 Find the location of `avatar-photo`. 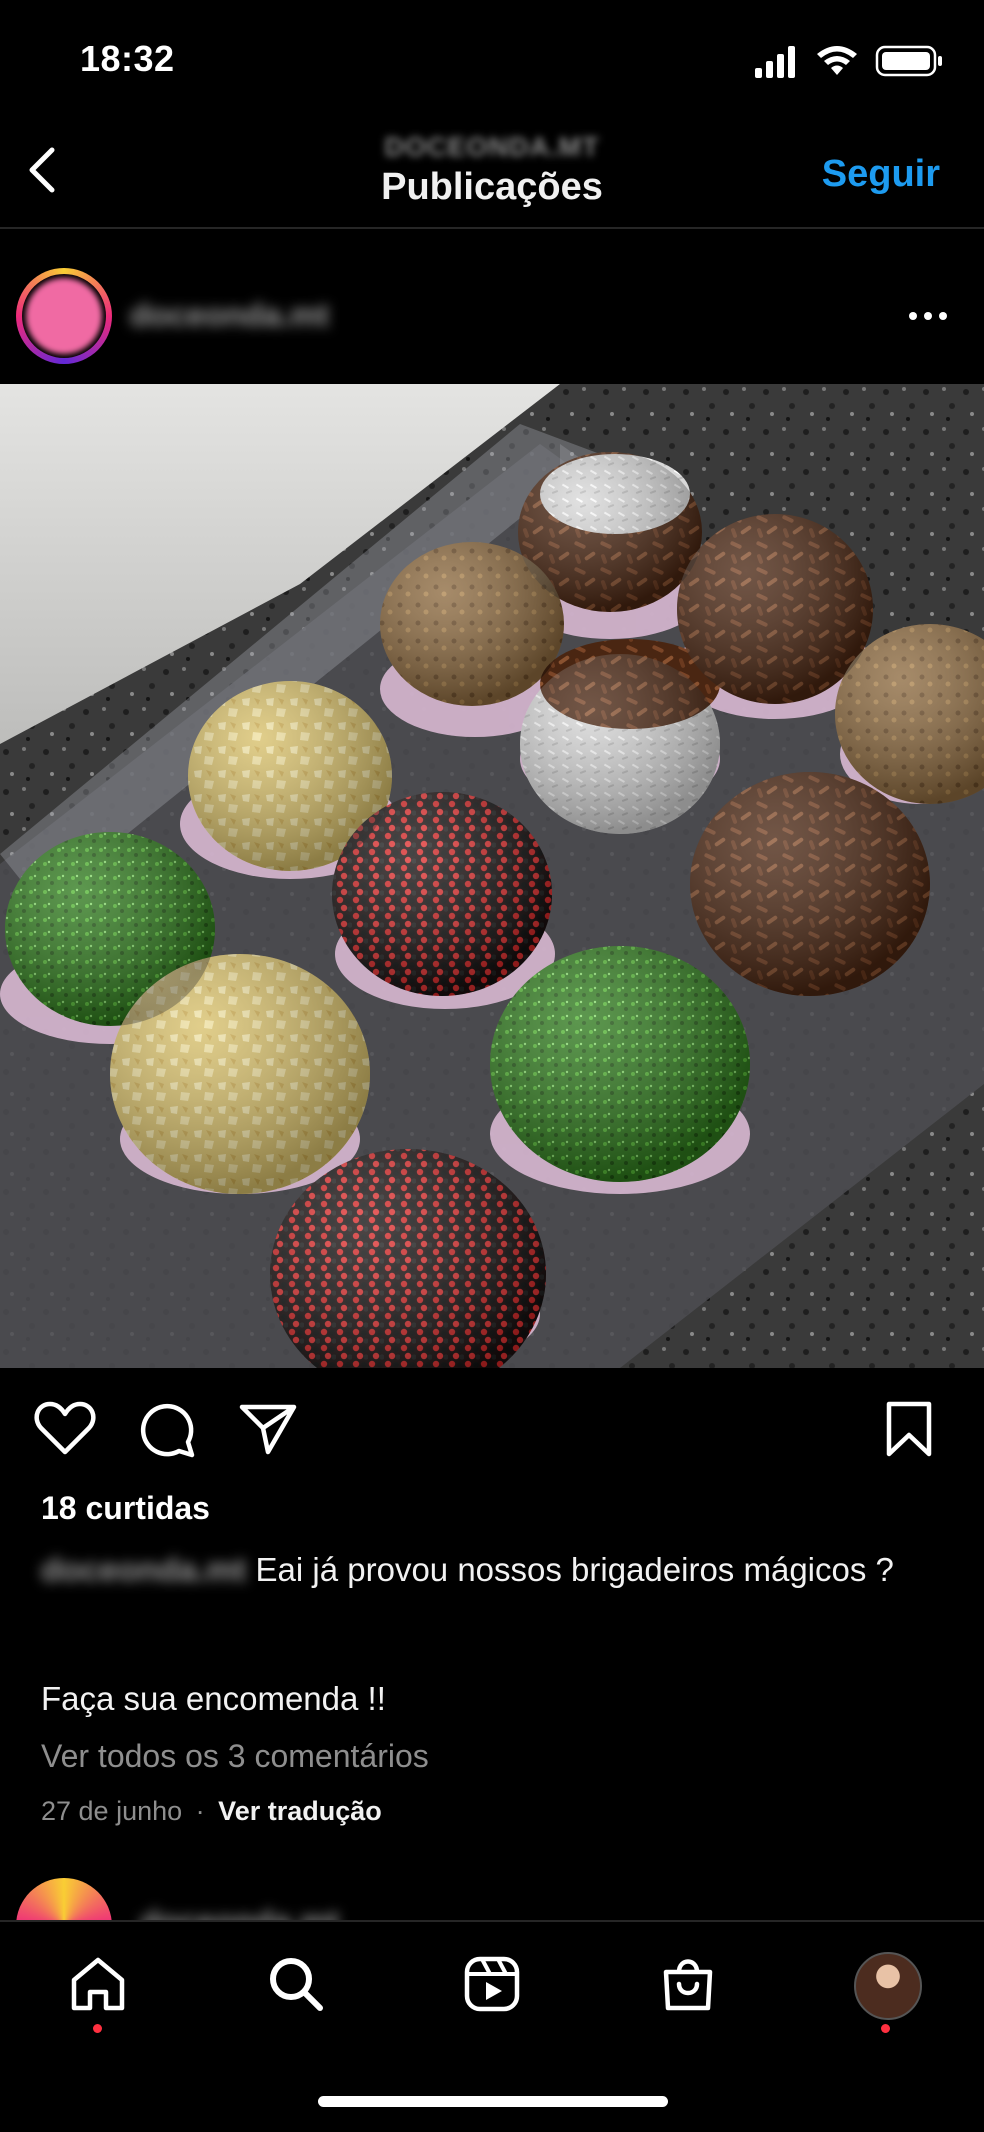

avatar-photo is located at coordinates (64, 316).